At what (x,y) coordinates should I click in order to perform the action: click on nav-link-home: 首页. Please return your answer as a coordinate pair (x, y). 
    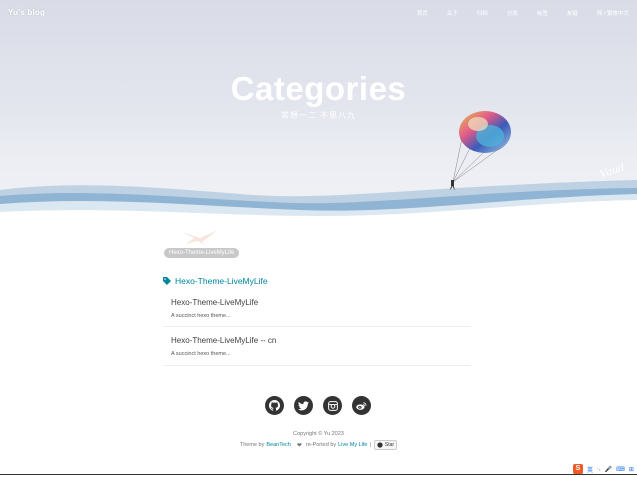
    Looking at the image, I should click on (422, 13).